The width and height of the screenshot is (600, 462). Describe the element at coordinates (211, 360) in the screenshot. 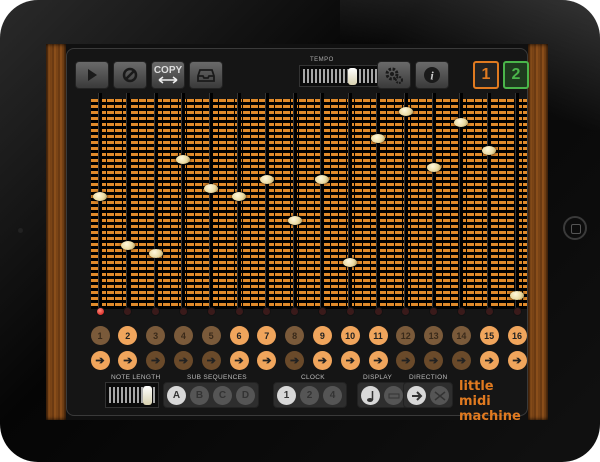

I see `step-5-arrow-icon: ➔` at that location.